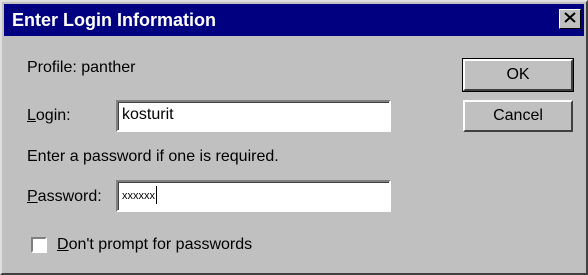 The height and width of the screenshot is (275, 588). Describe the element at coordinates (69, 196) in the screenshot. I see `password-label-rest: assword:` at that location.